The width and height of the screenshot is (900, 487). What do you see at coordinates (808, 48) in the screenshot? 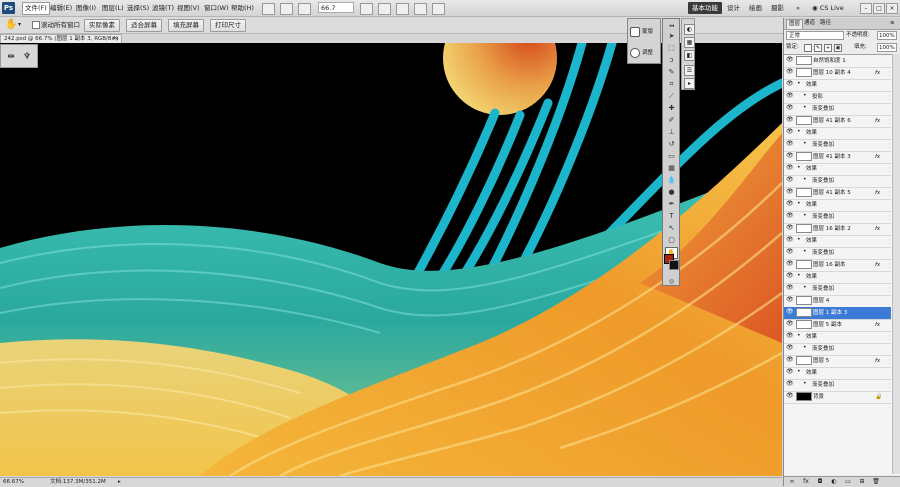
I see `lock-transparent-icon` at bounding box center [808, 48].